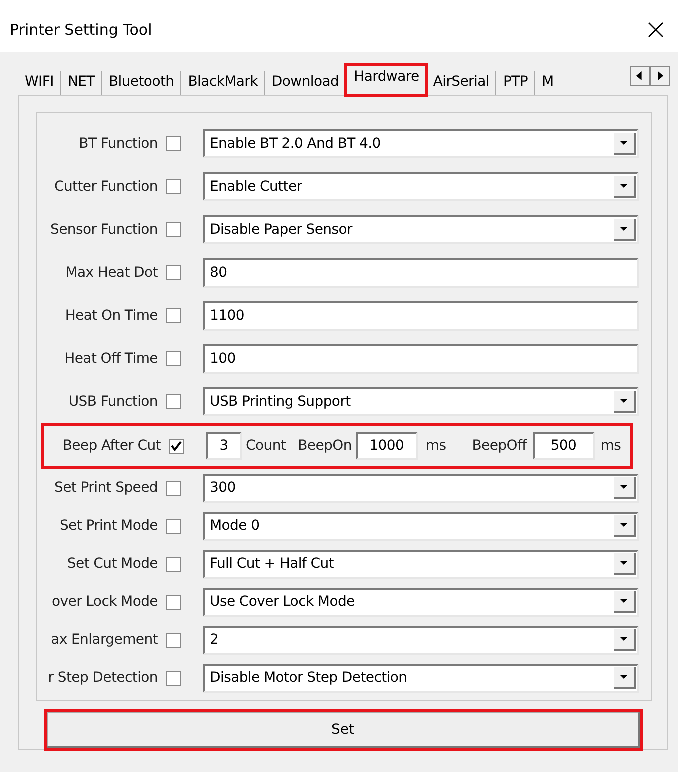 The width and height of the screenshot is (678, 772). I want to click on tab: M, so click(544, 83).